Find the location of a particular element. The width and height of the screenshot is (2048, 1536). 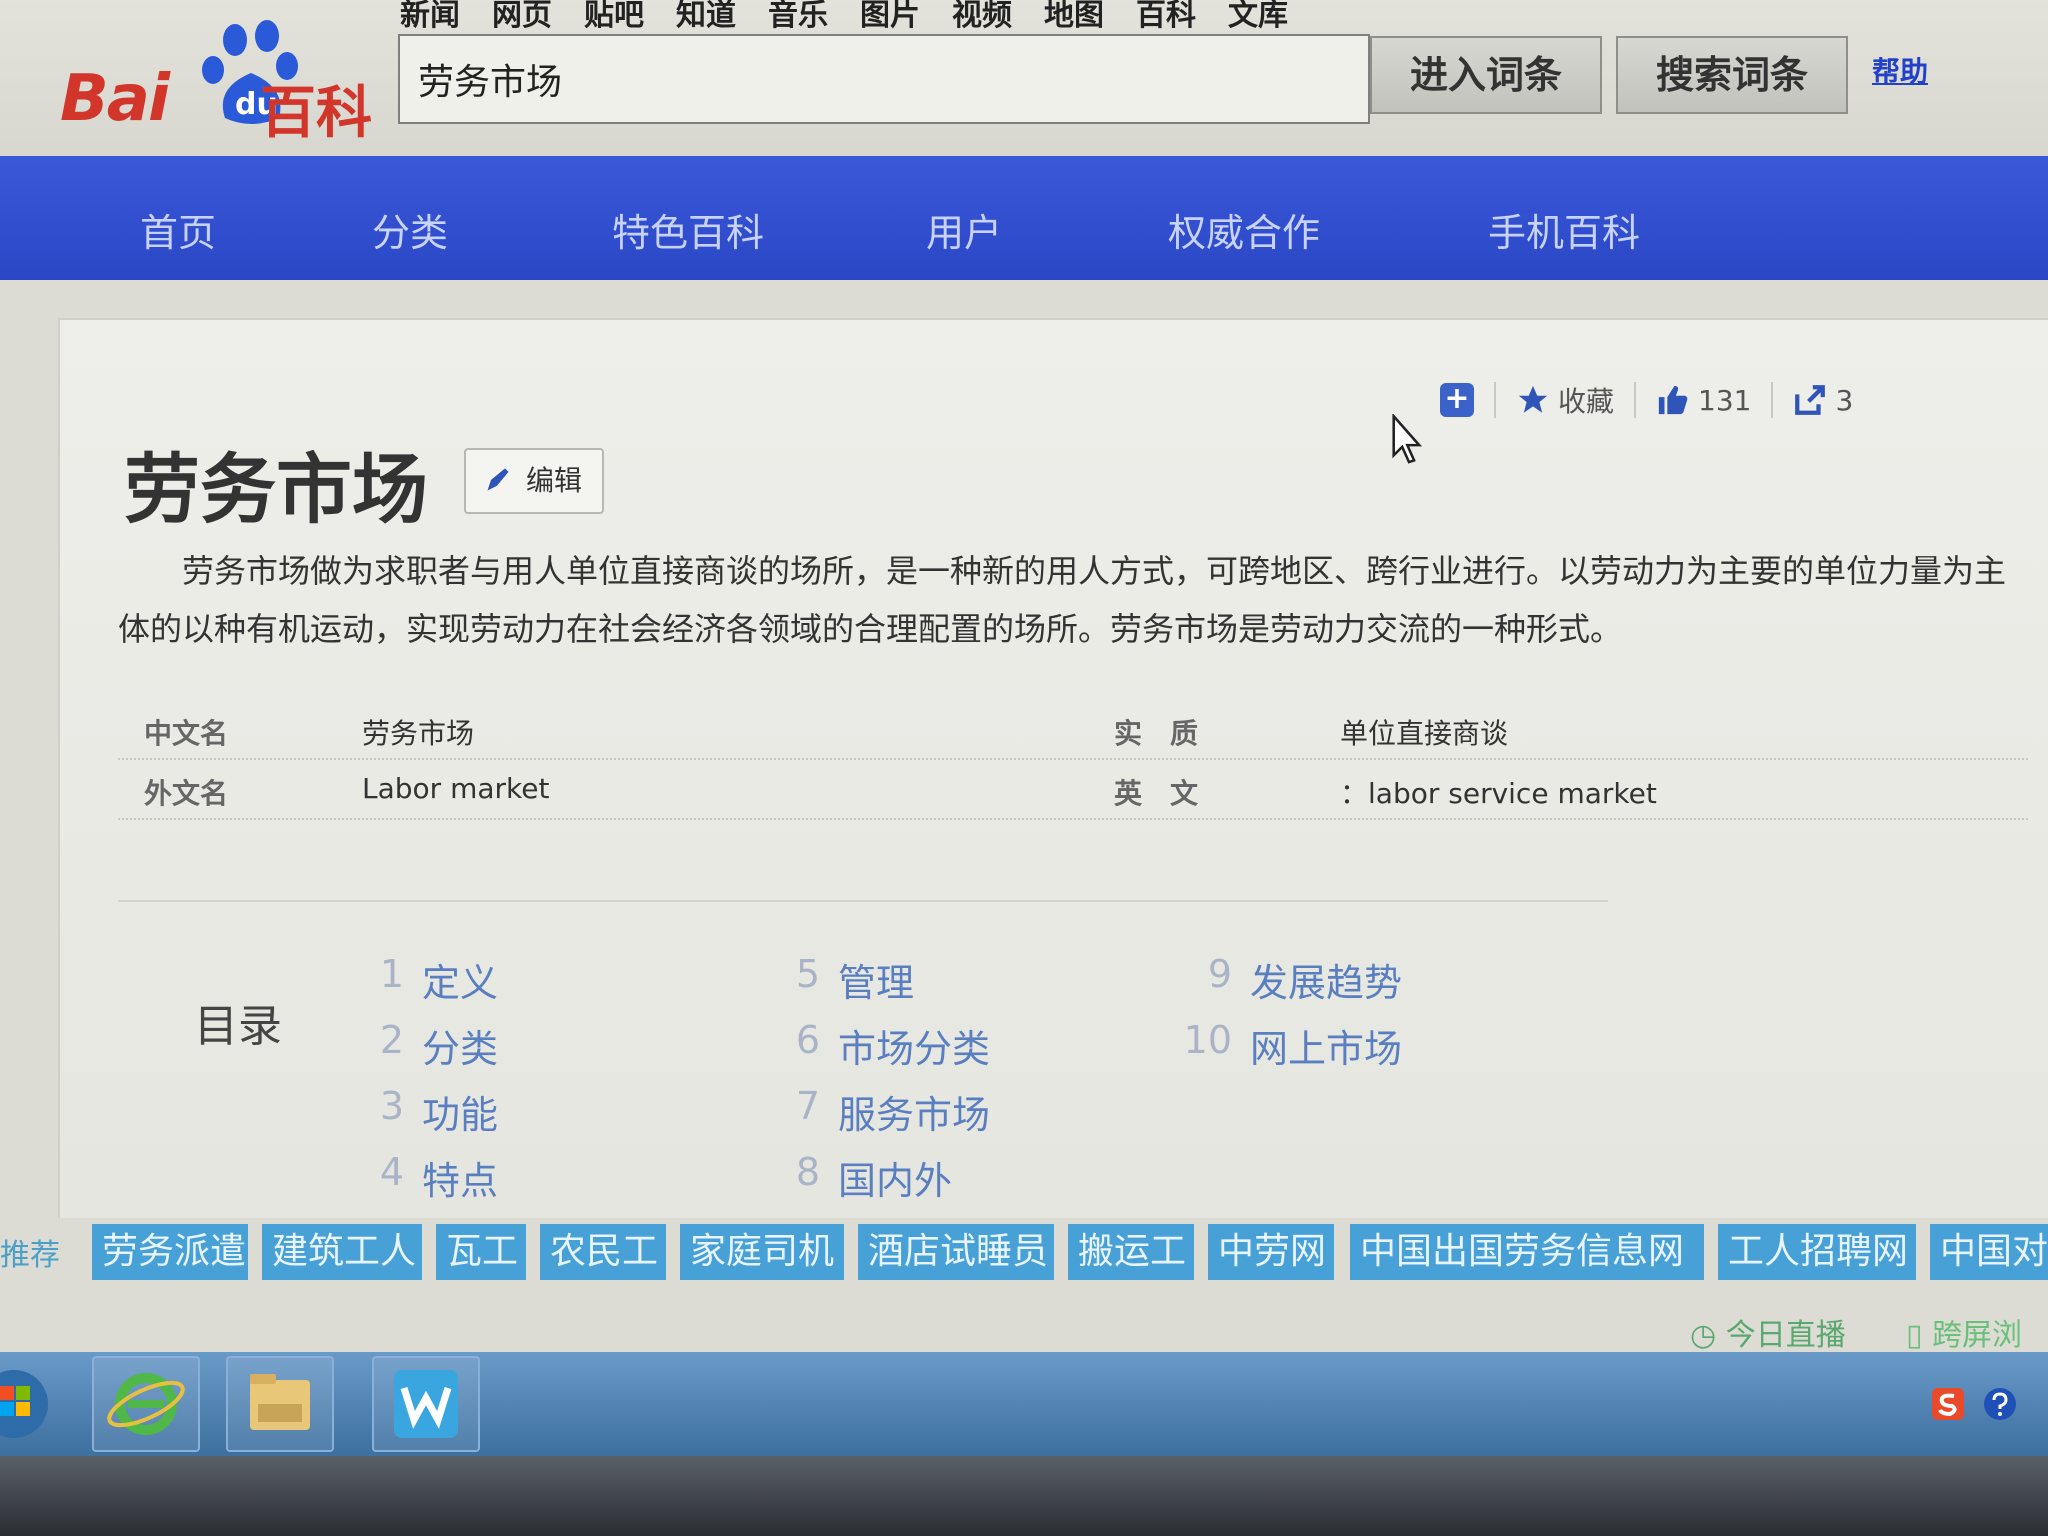

monitor-bezel is located at coordinates (1024, 1496).